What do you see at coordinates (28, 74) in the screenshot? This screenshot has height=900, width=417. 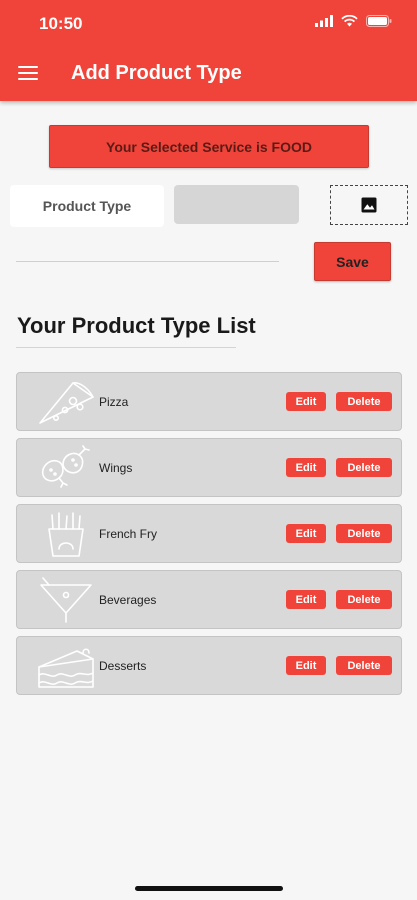 I see `hamburger-menu-icon` at bounding box center [28, 74].